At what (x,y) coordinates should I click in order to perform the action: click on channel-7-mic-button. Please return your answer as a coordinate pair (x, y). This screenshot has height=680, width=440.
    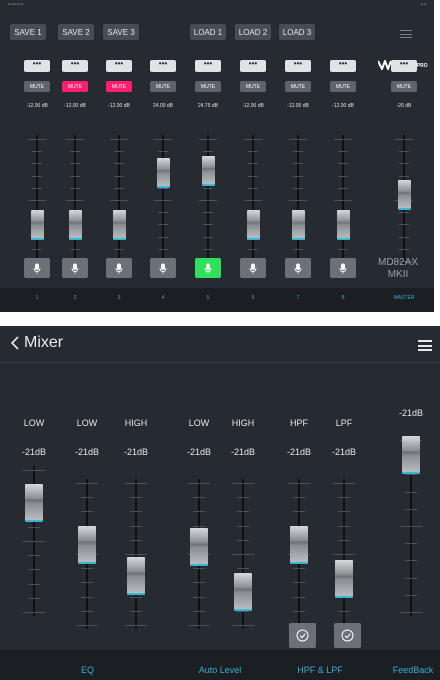
    Looking at the image, I should click on (298, 268).